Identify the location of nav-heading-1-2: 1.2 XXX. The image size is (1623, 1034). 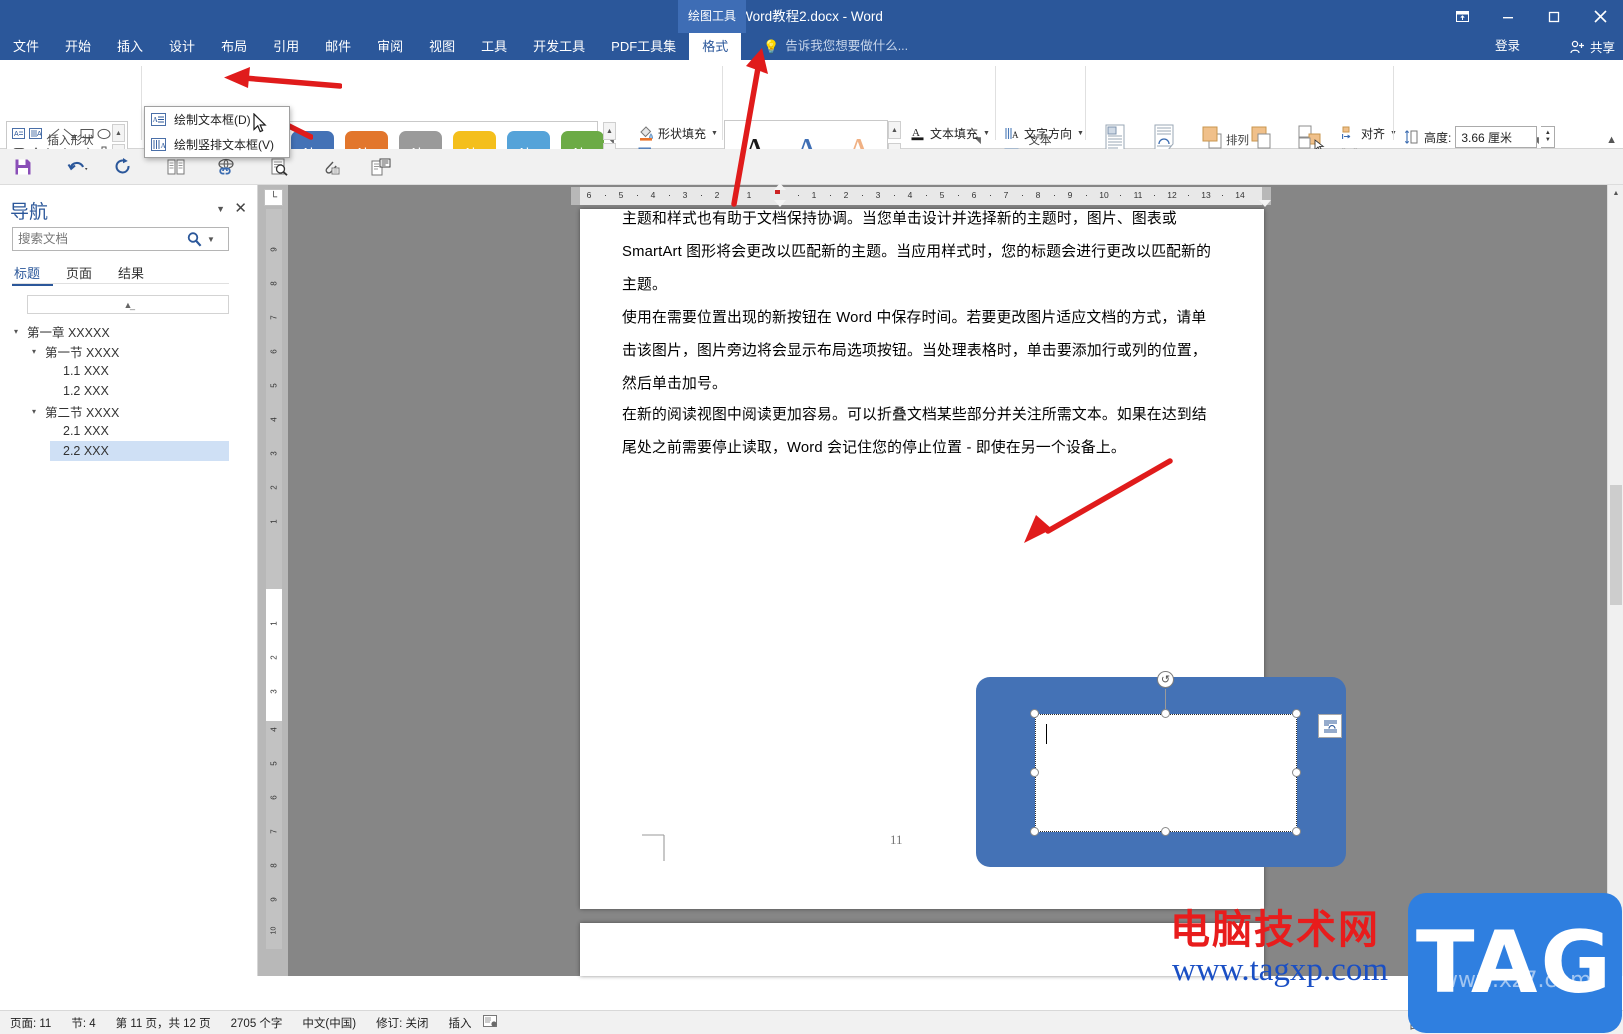
(147, 391).